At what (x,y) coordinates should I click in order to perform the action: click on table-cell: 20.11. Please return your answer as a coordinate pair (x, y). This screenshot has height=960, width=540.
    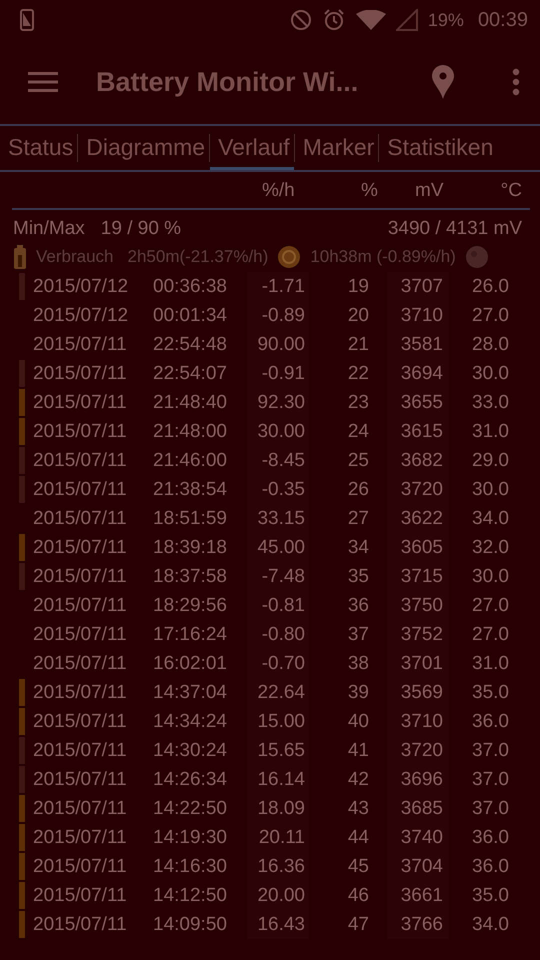
    Looking at the image, I should click on (278, 837).